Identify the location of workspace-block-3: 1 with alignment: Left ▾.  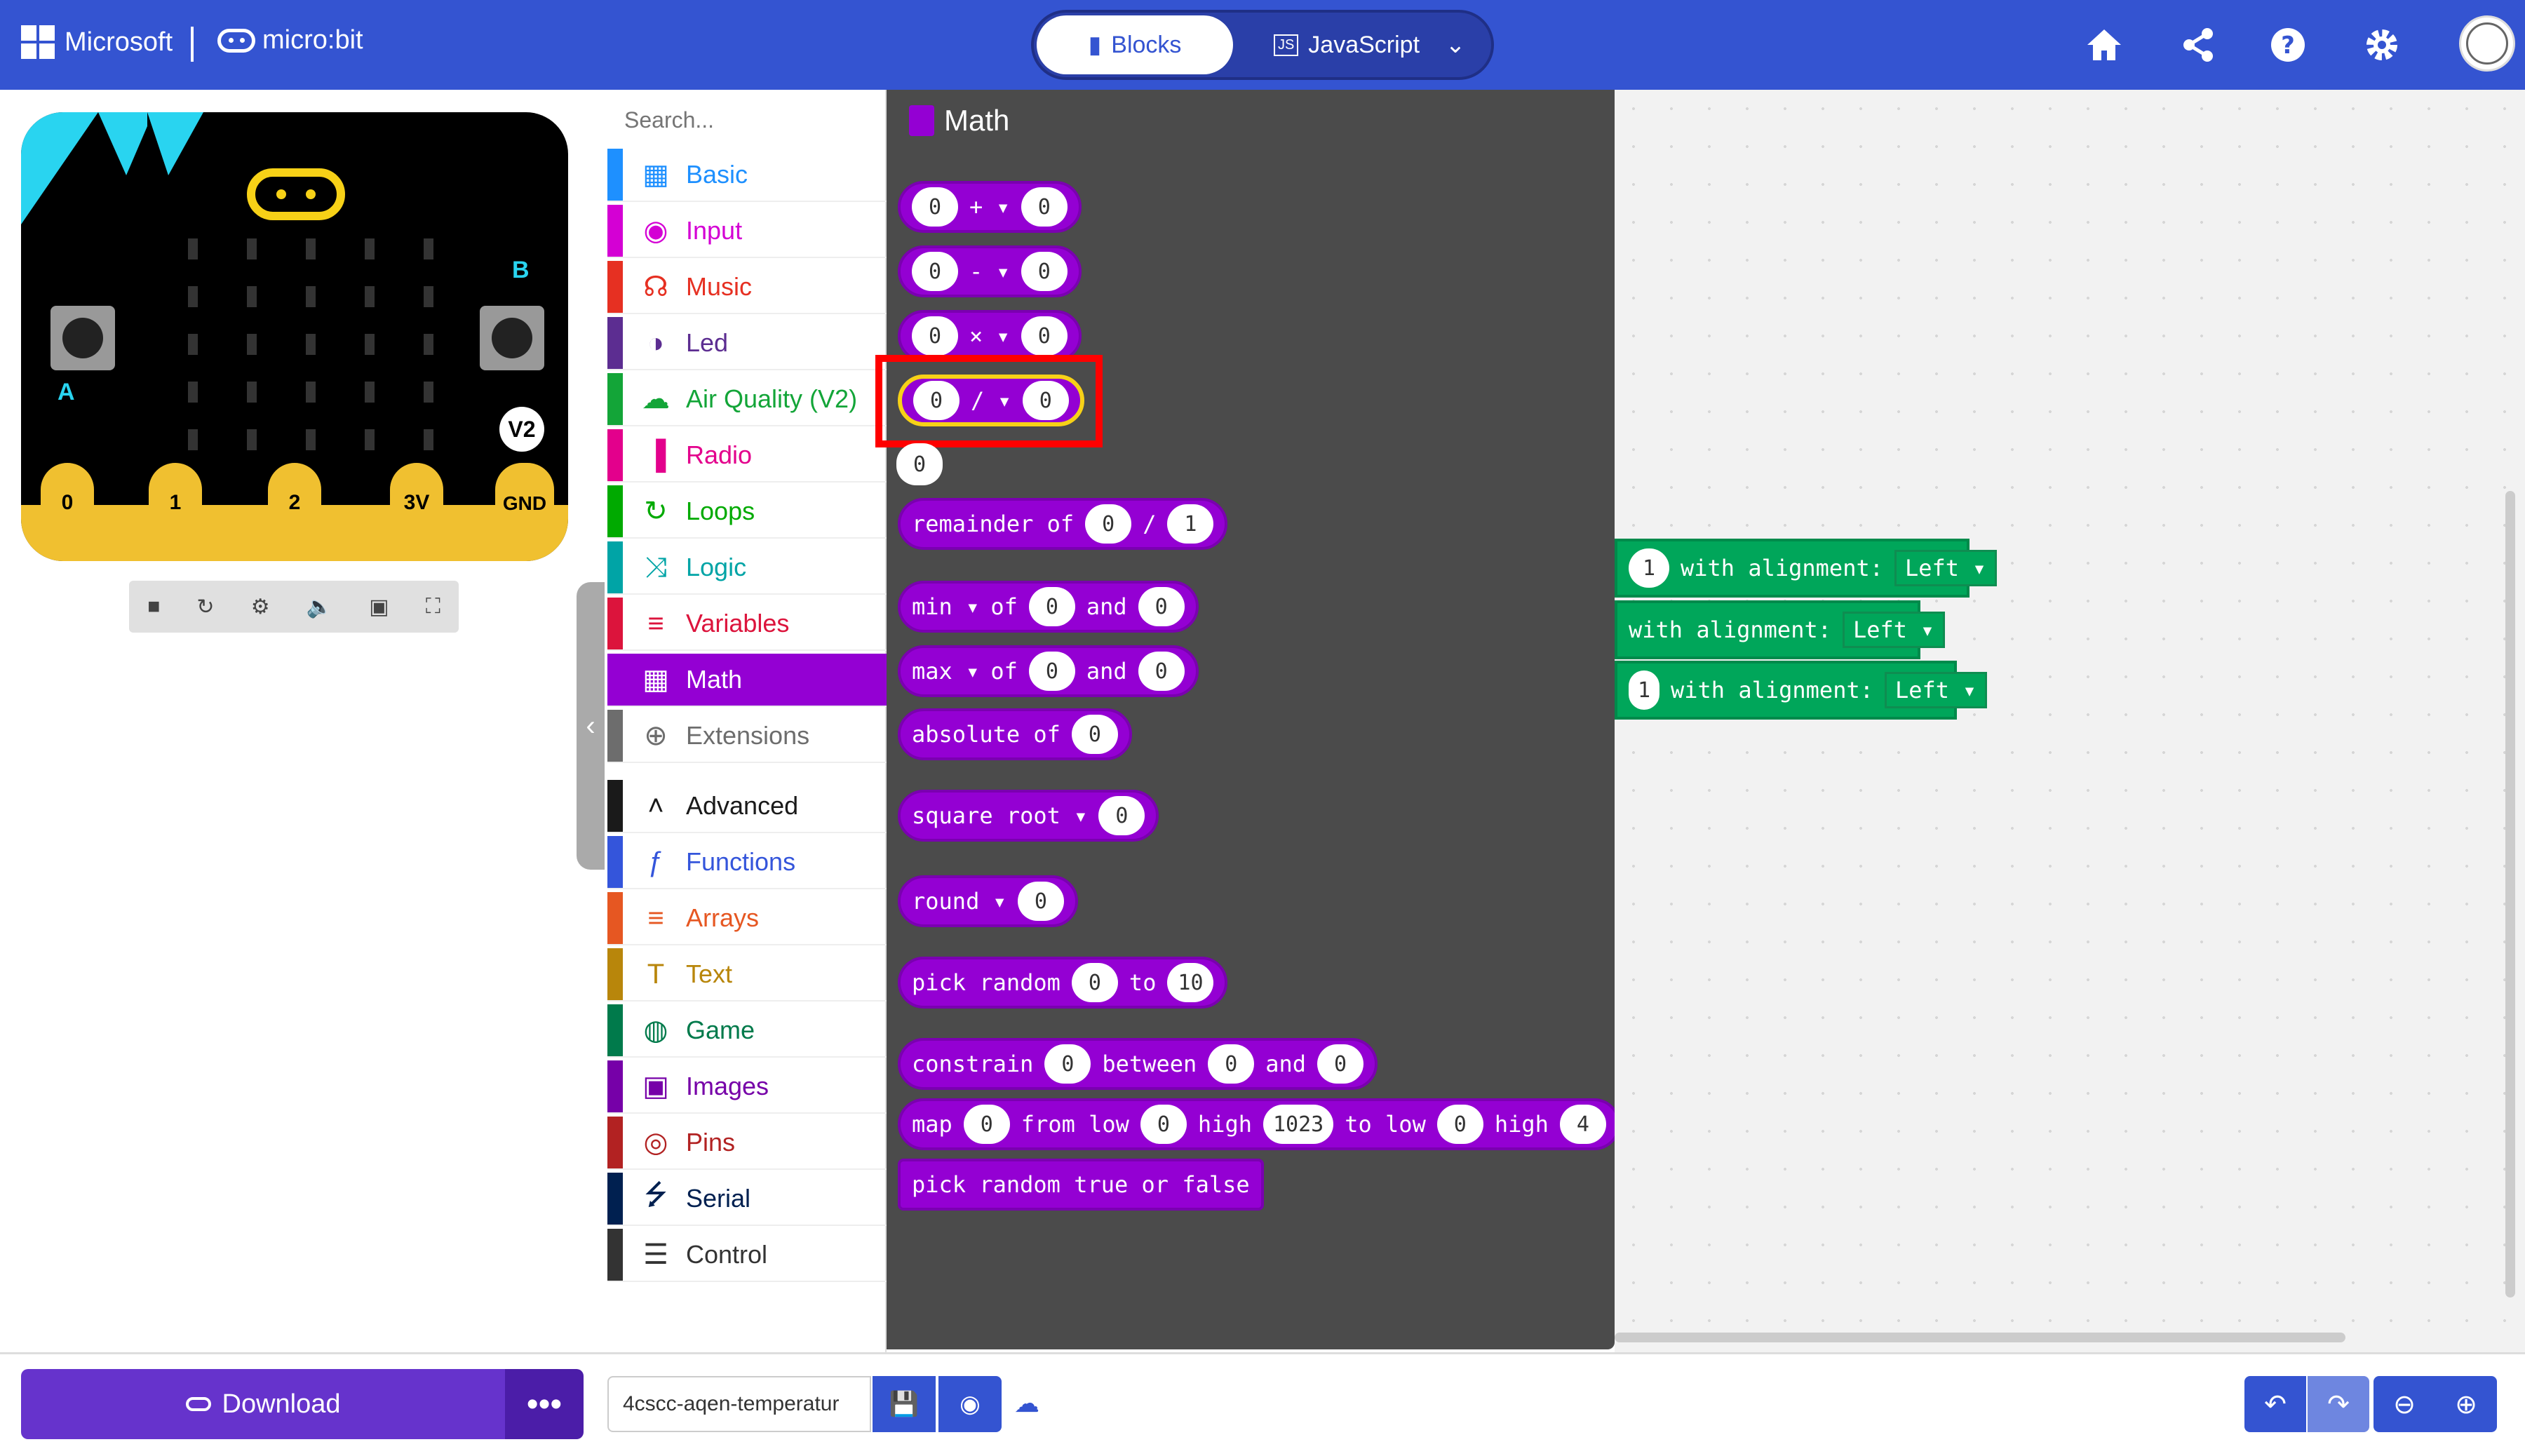
(1801, 690).